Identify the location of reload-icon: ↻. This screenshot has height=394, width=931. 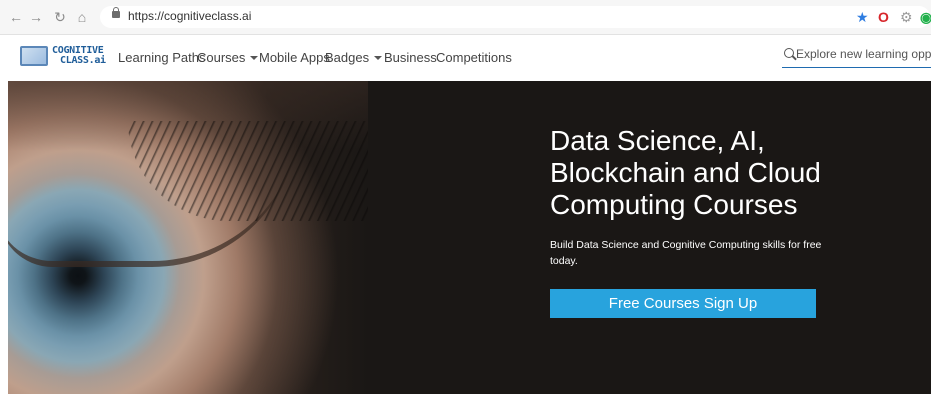
(60, 17).